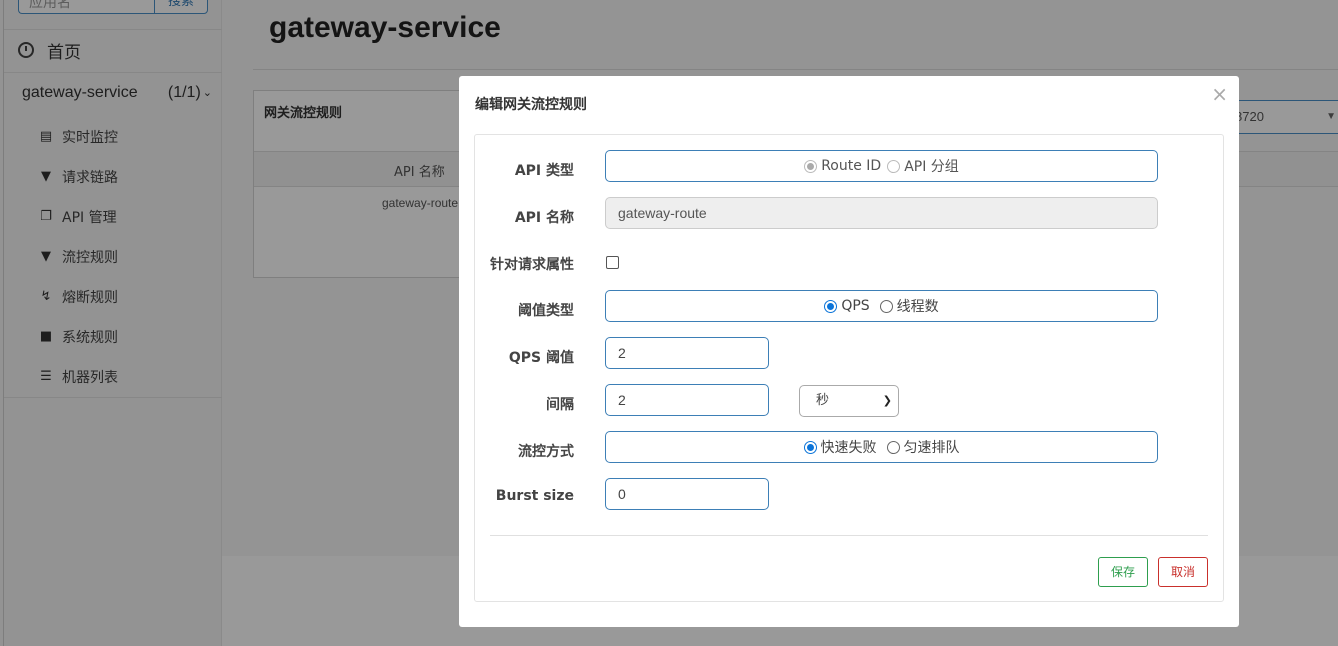 The image size is (1338, 646). I want to click on radio-route-id: Route ID, so click(842, 166).